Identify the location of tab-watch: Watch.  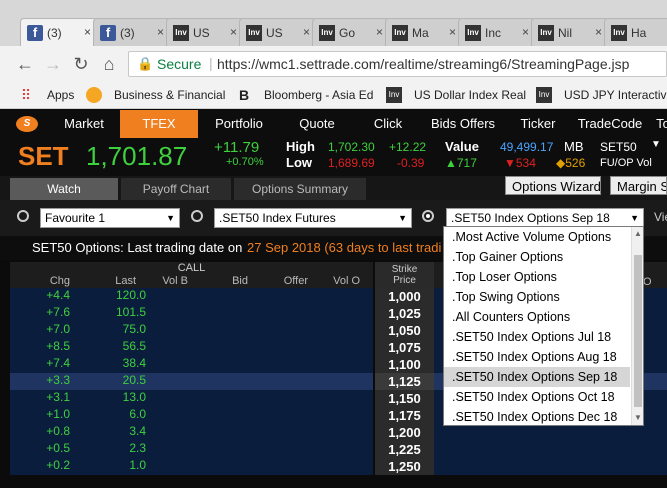
(64, 189).